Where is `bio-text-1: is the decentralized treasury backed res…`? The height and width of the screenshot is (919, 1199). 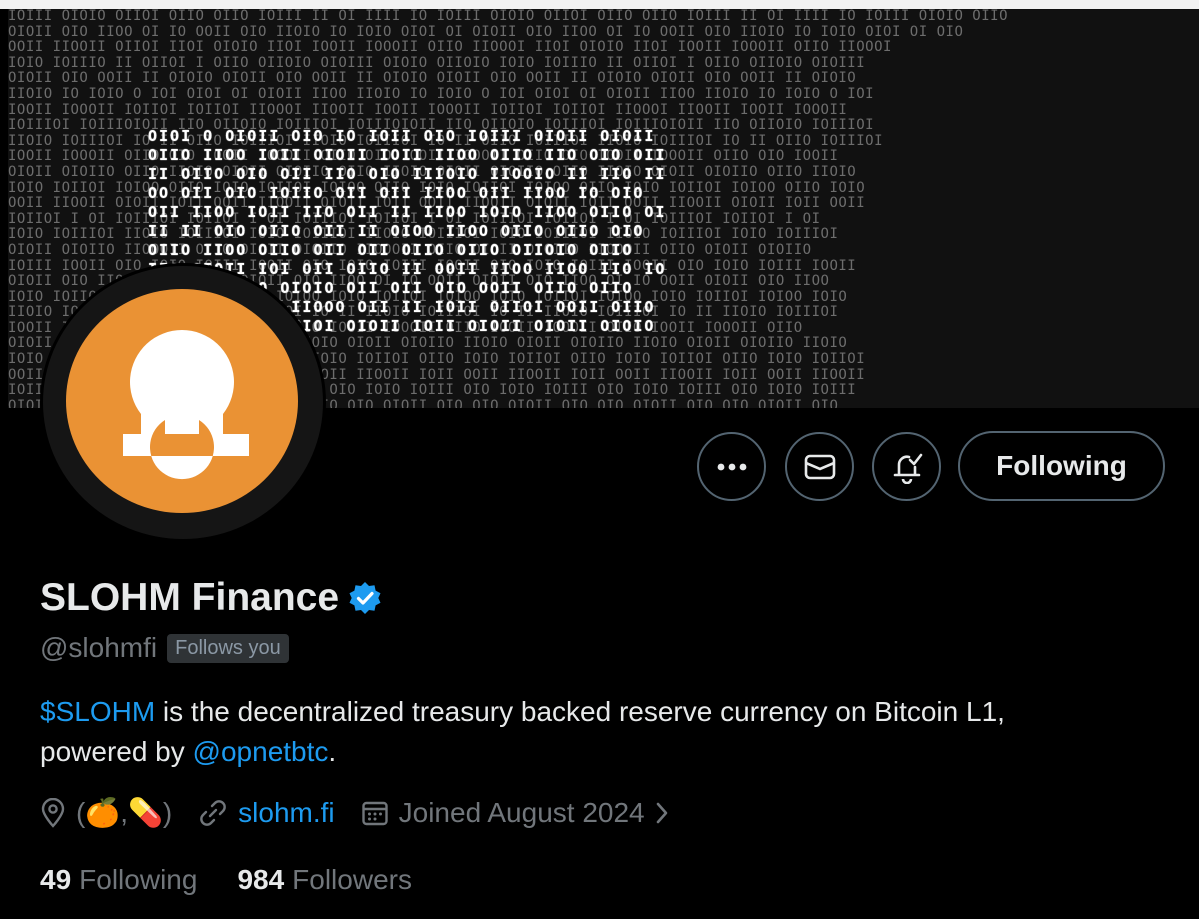 bio-text-1: is the decentralized treasury backed res… is located at coordinates (580, 711).